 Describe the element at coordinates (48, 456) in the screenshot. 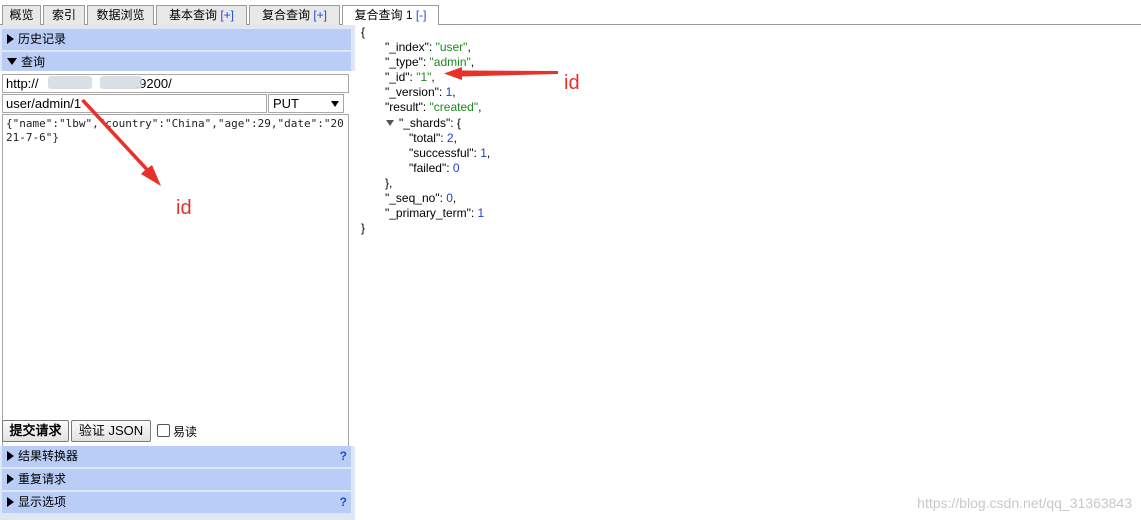

I see `section-title: 结果转换器` at that location.